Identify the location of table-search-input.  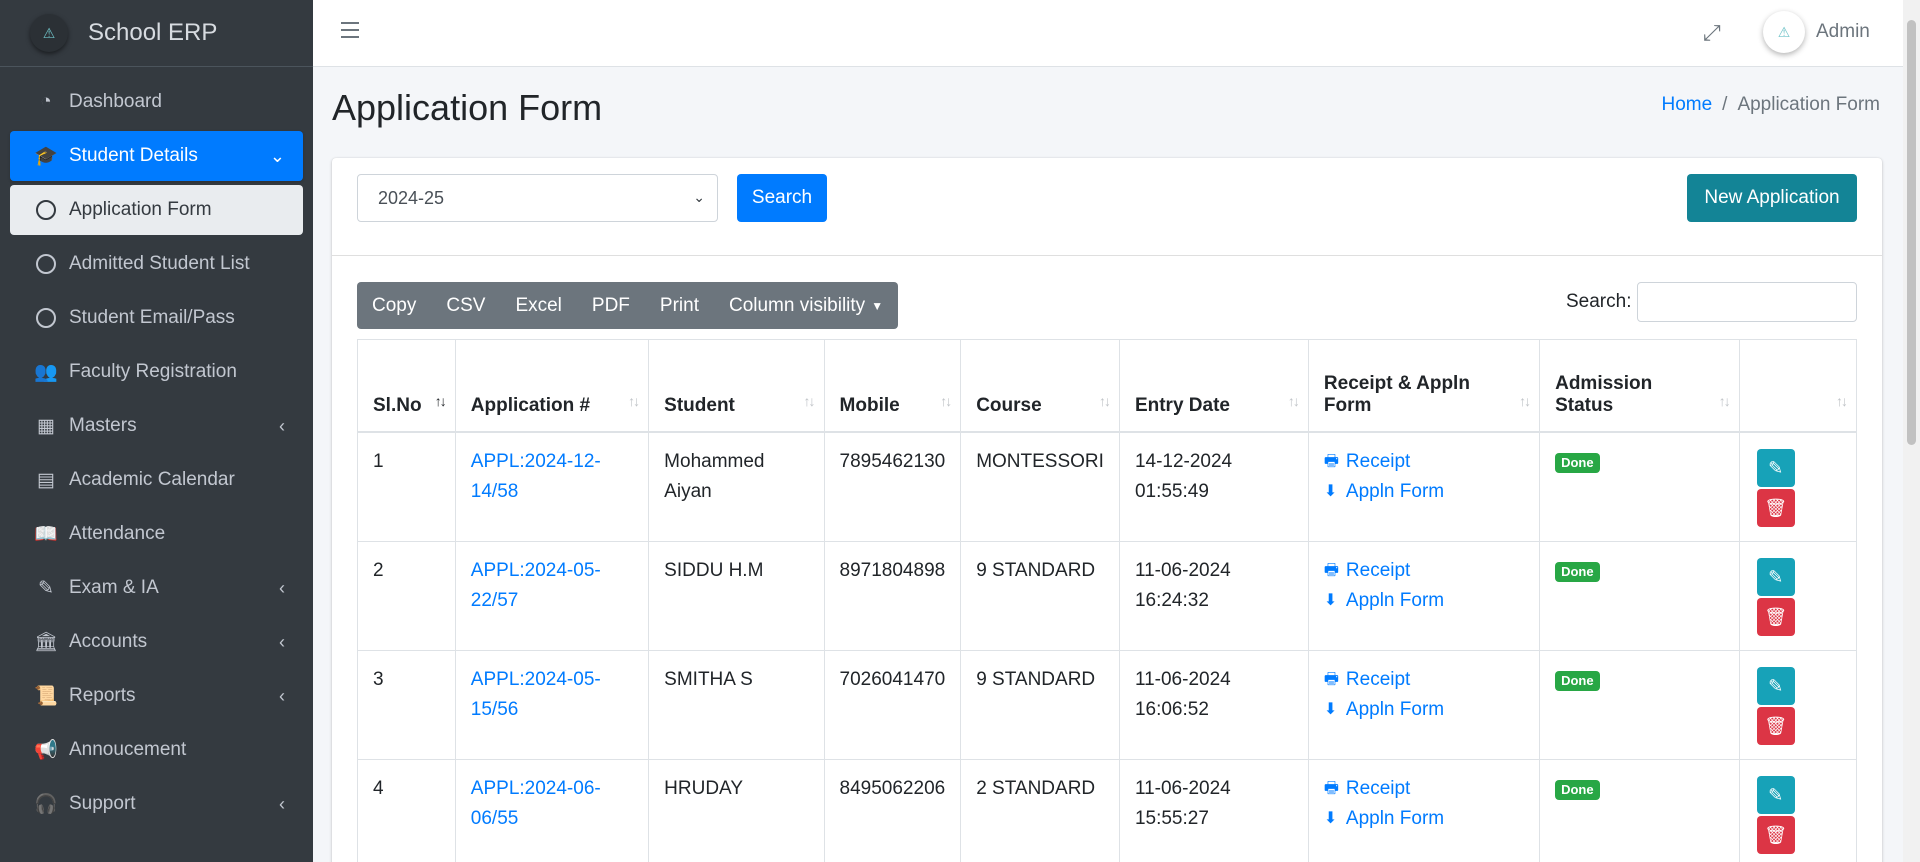
(1747, 302).